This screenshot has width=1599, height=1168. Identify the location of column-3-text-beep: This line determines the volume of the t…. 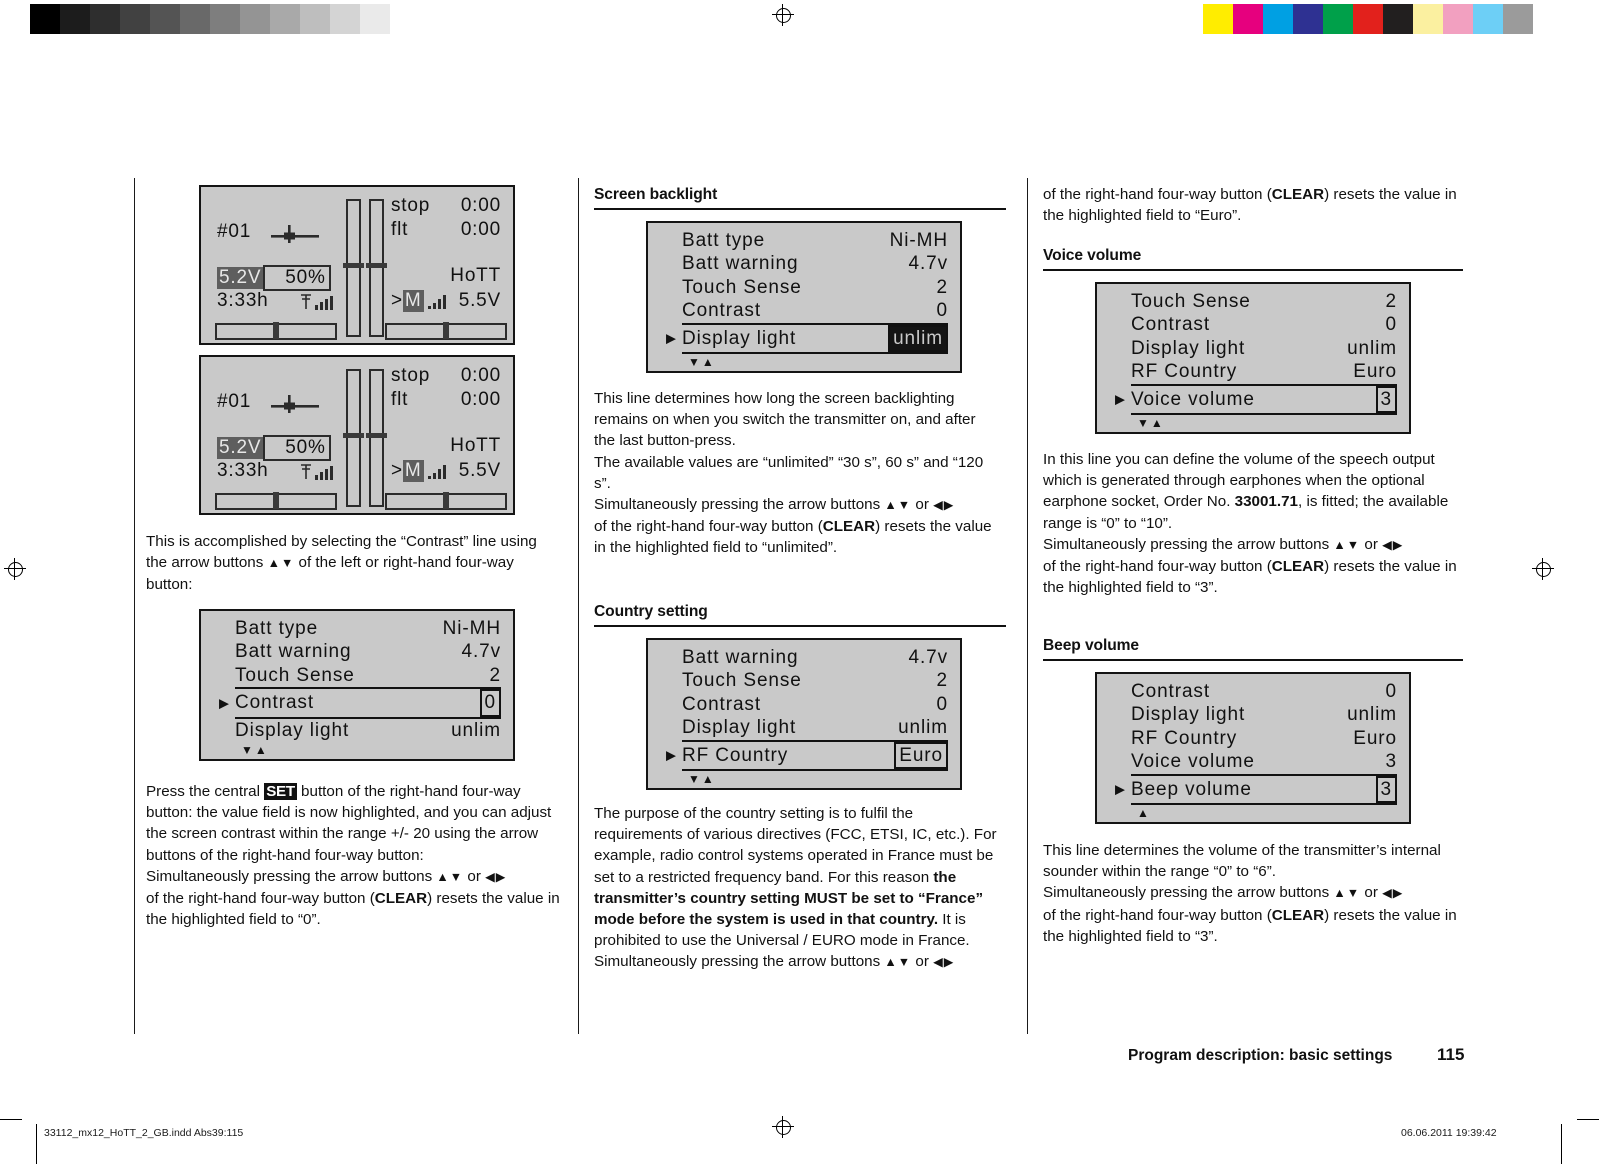
(1253, 893).